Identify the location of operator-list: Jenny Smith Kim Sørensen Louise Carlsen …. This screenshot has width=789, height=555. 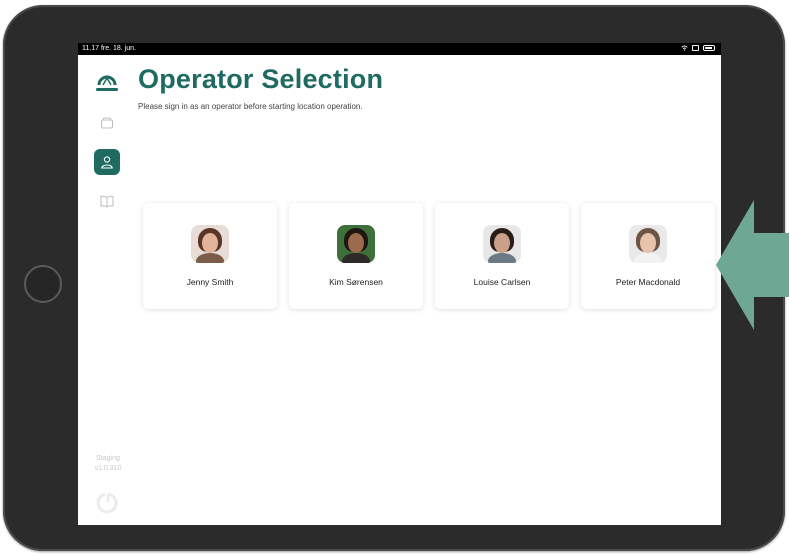
(429, 256).